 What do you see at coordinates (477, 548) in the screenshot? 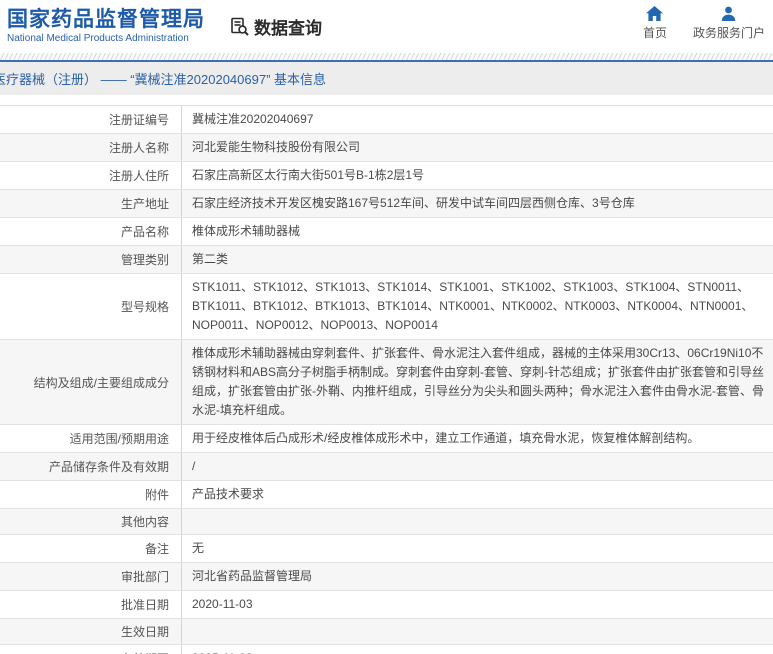
I see `row-value: 无` at bounding box center [477, 548].